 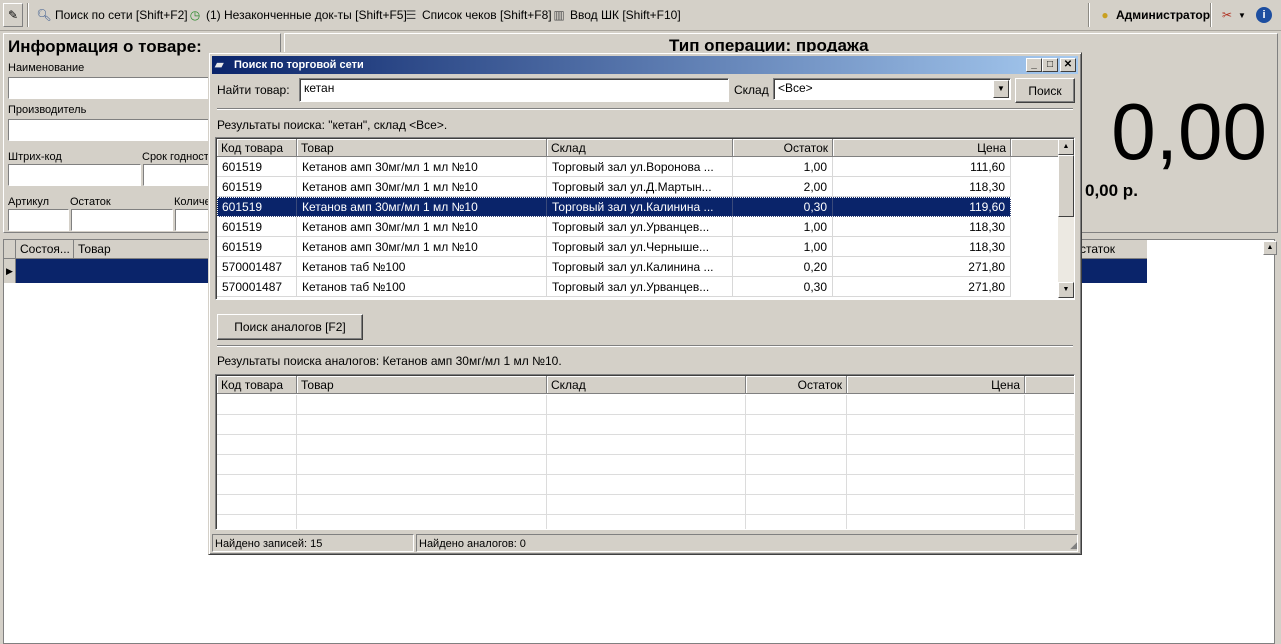 What do you see at coordinates (1045, 90) in the screenshot?
I see `search-button: Поиск` at bounding box center [1045, 90].